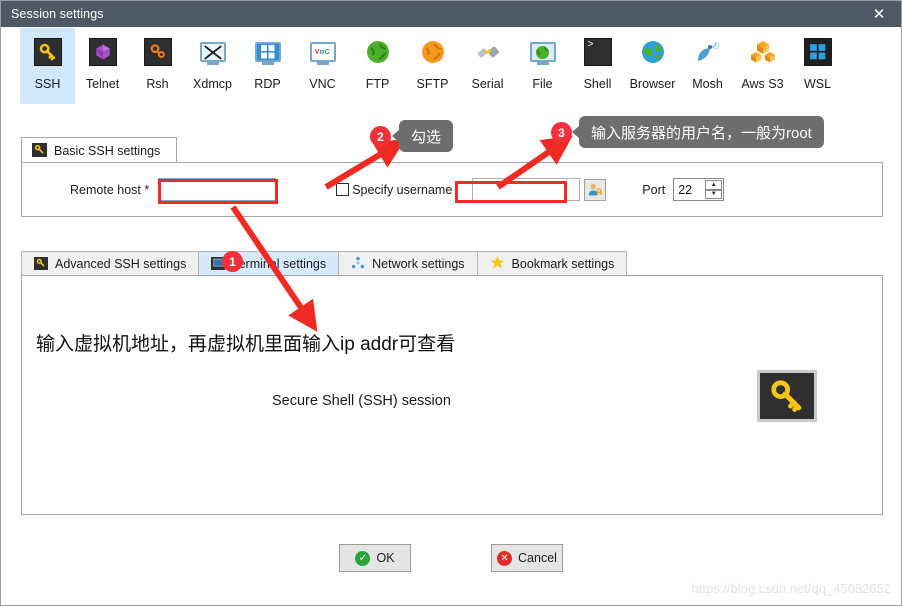 The image size is (902, 606). I want to click on port-input, so click(688, 189).